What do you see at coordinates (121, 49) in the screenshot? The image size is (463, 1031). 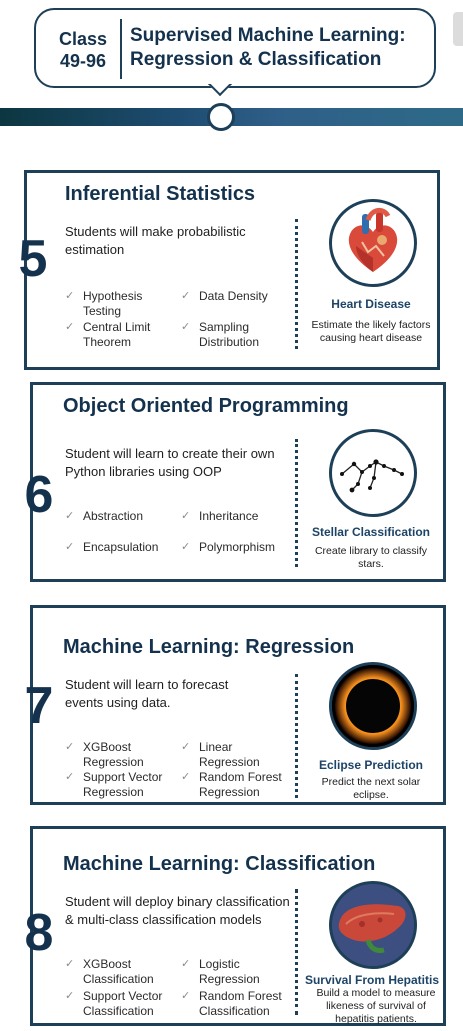 I see `header-divider` at bounding box center [121, 49].